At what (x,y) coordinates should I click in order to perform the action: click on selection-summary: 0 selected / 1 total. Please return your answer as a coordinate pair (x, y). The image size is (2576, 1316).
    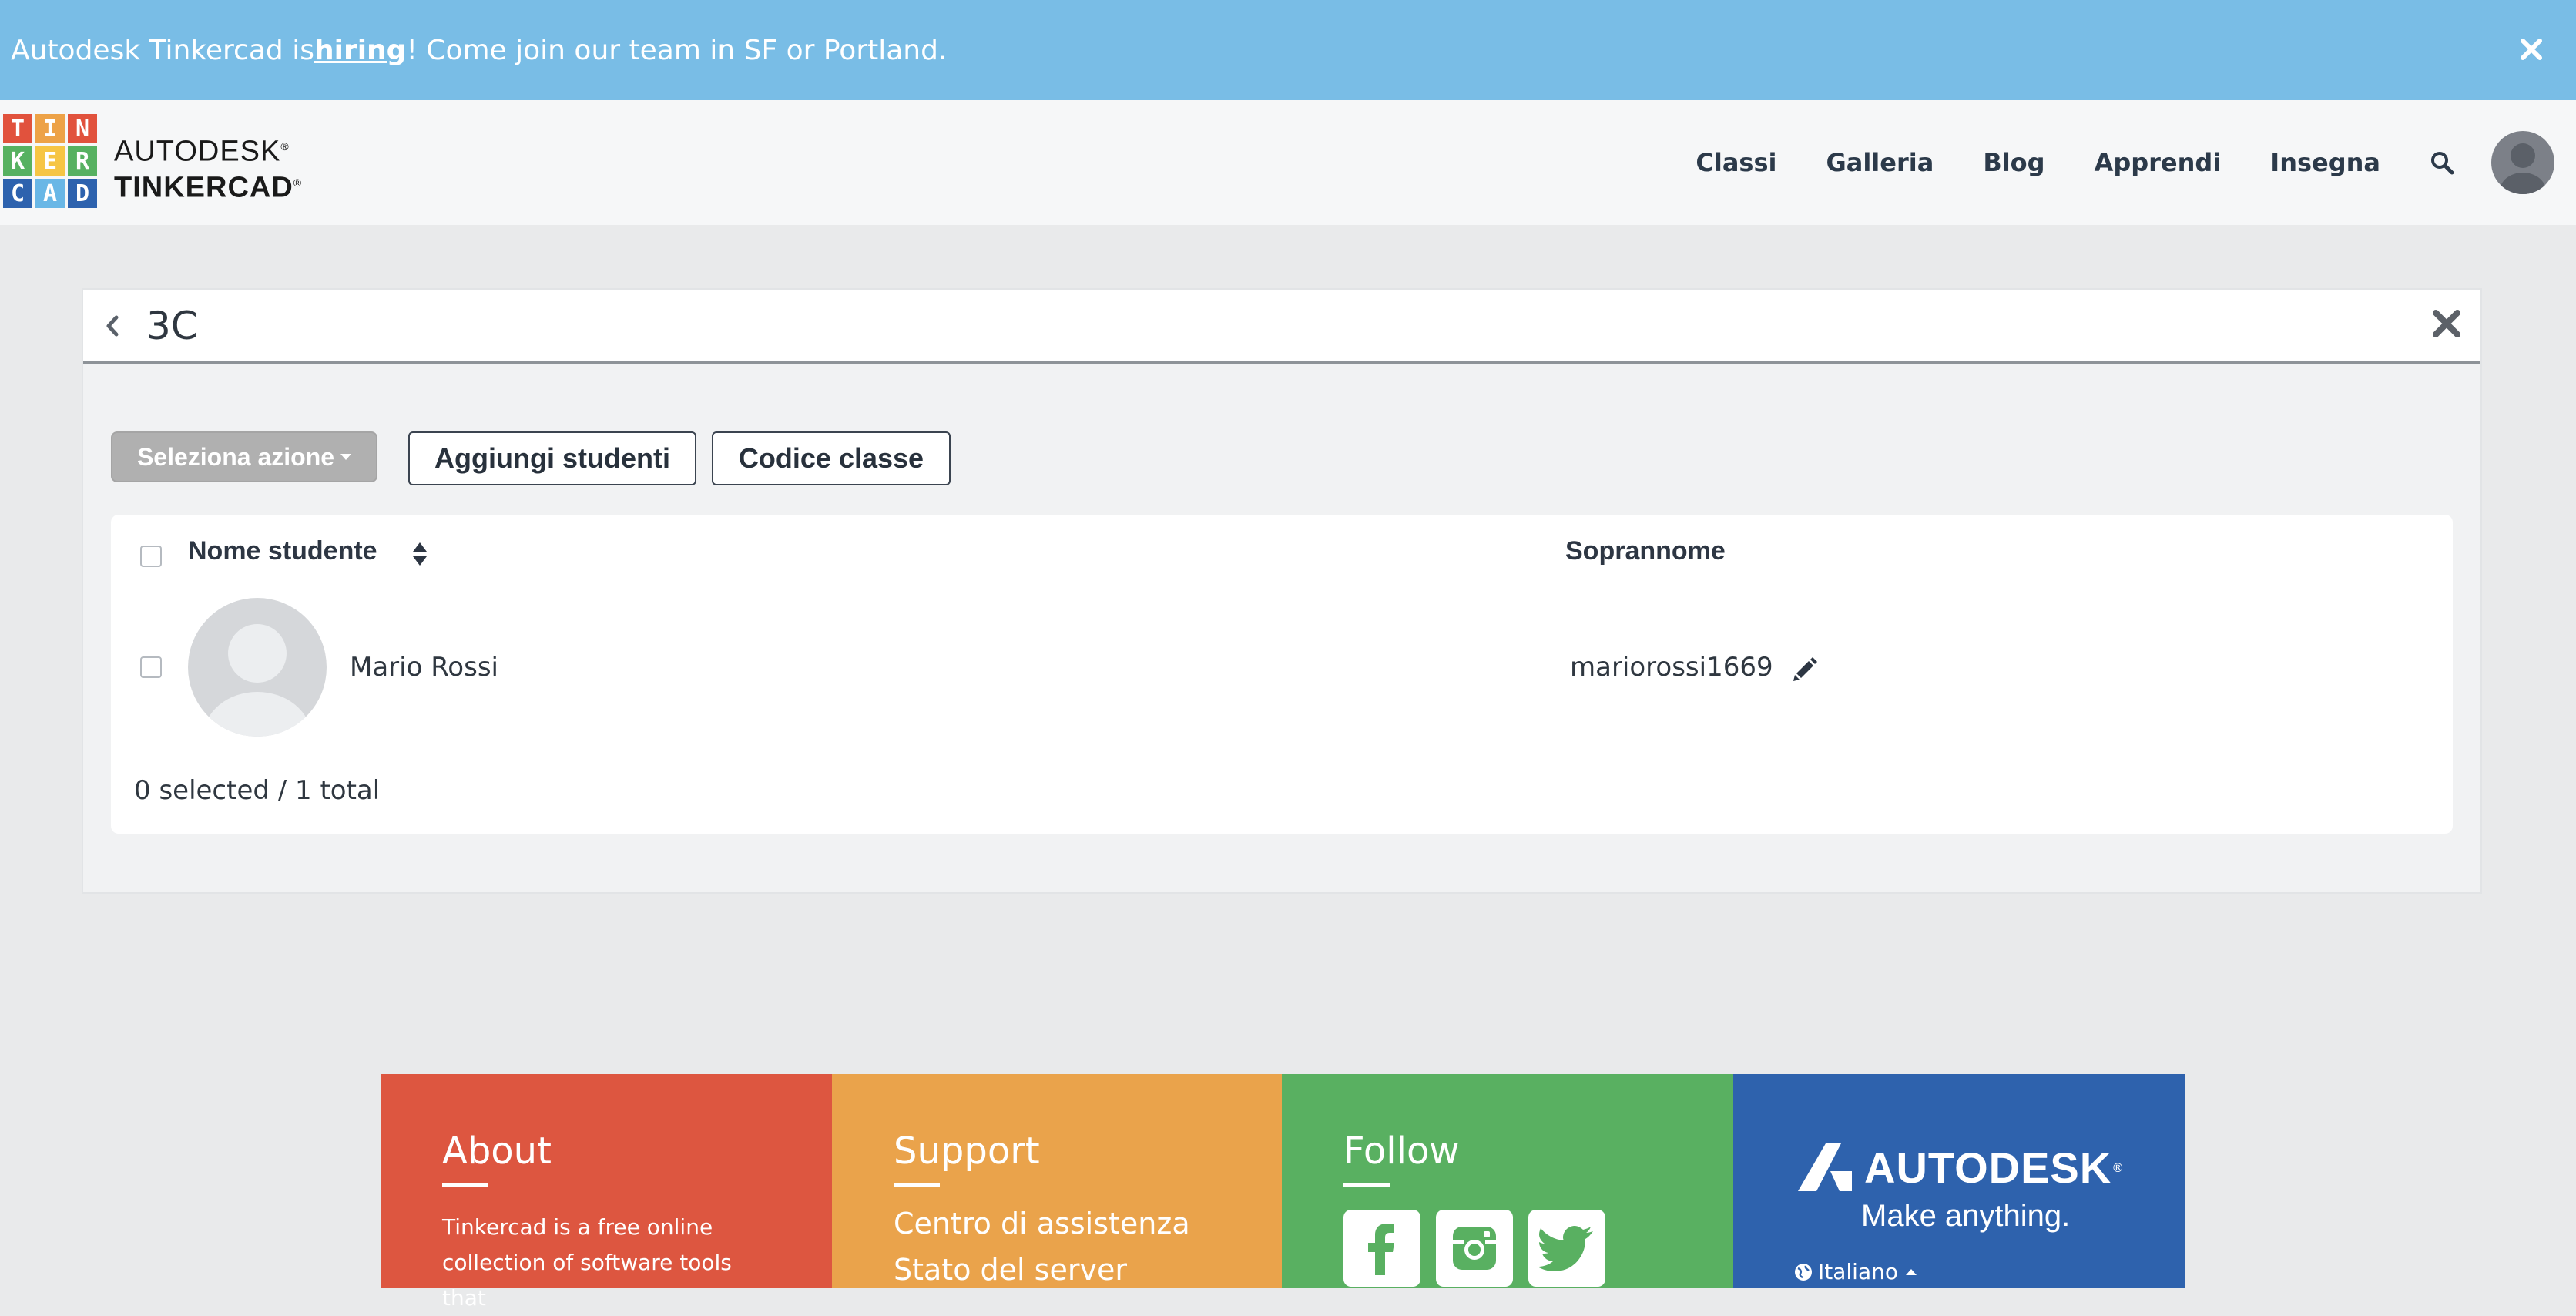
    Looking at the image, I should click on (257, 790).